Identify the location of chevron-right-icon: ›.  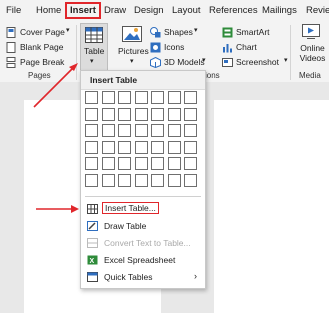
(195, 276).